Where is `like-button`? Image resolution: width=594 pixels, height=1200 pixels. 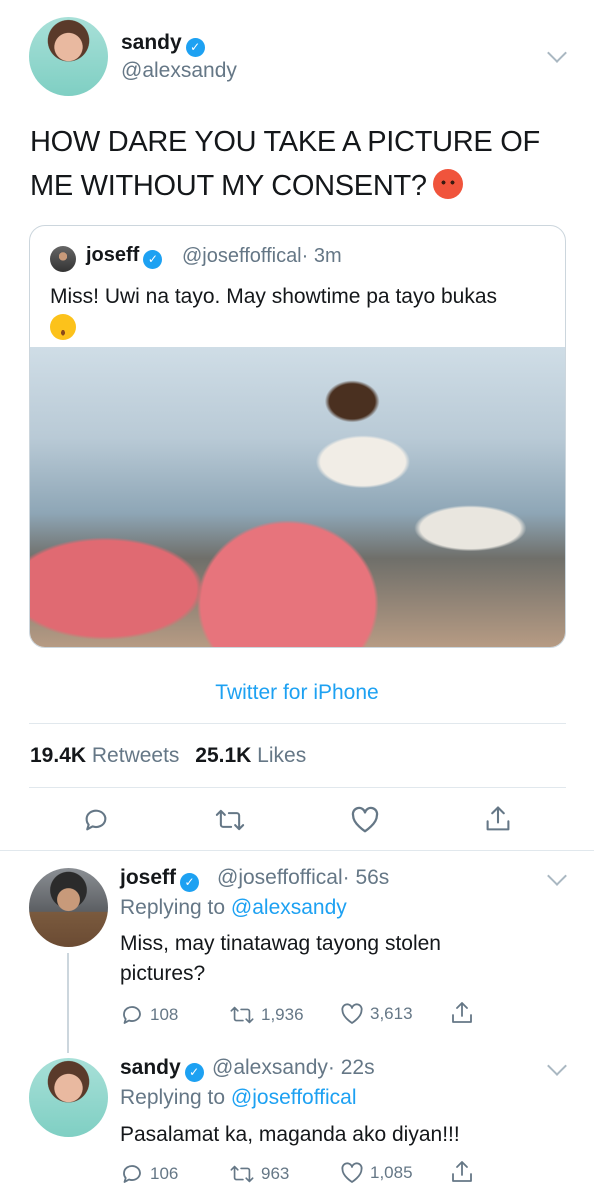 like-button is located at coordinates (365, 820).